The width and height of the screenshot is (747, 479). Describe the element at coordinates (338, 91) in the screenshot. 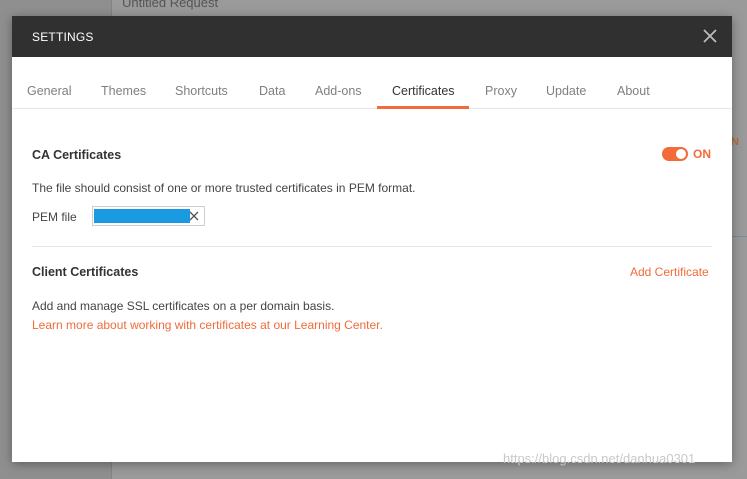

I see `tab-add-ons: Add-ons` at that location.